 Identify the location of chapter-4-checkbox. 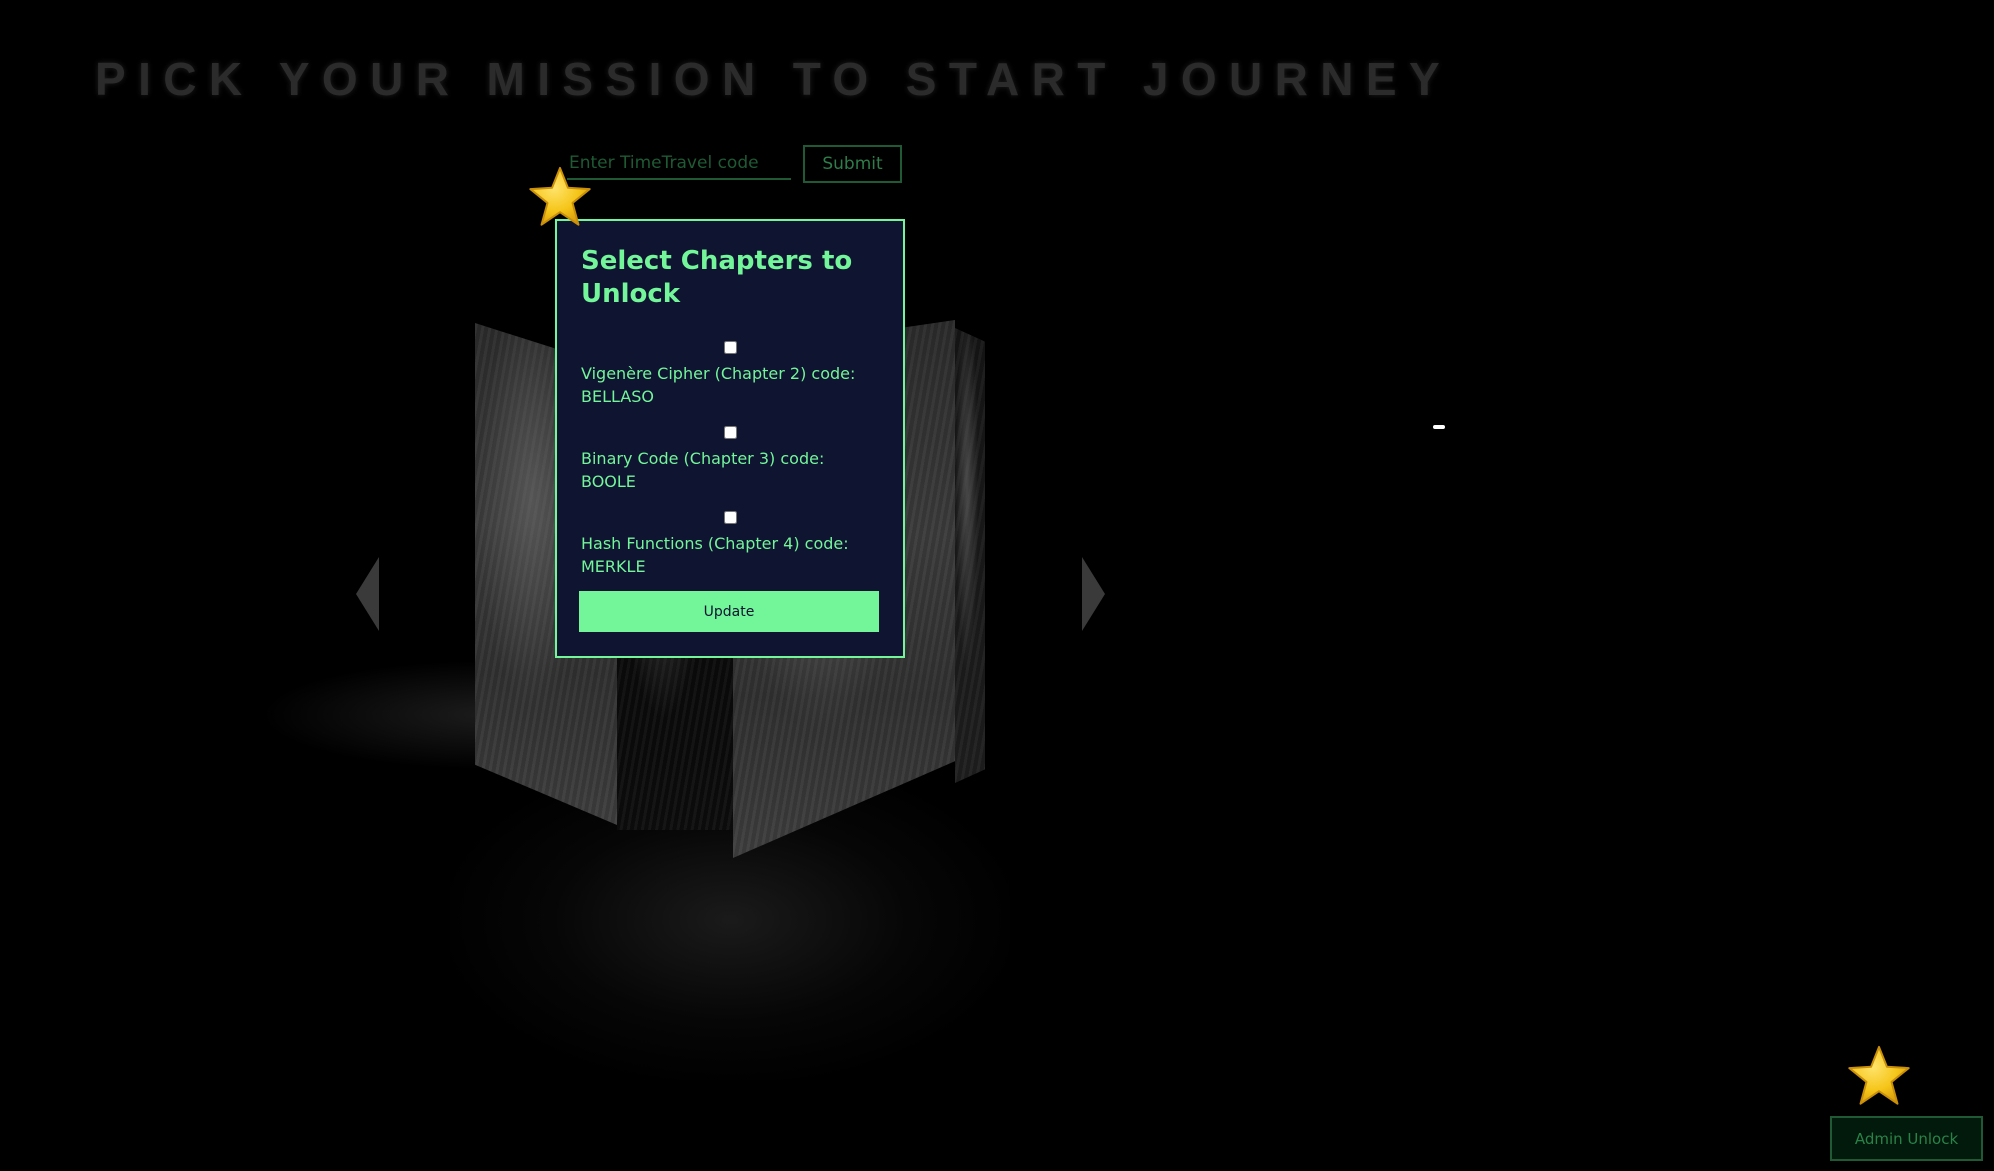
(730, 517).